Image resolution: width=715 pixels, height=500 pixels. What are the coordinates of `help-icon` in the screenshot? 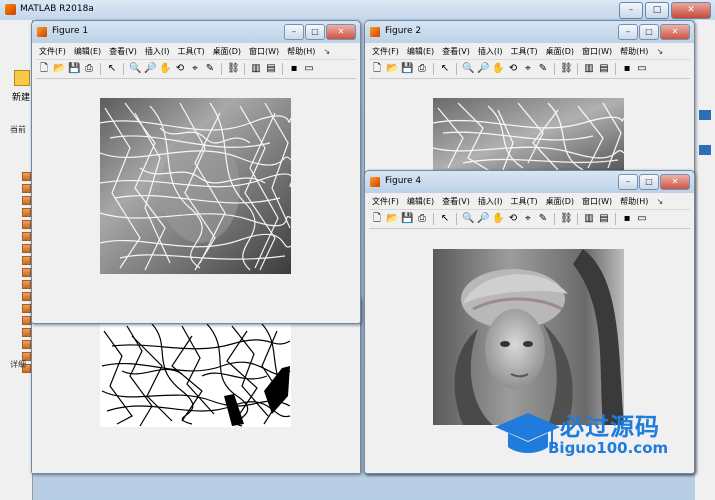 It's located at (705, 115).